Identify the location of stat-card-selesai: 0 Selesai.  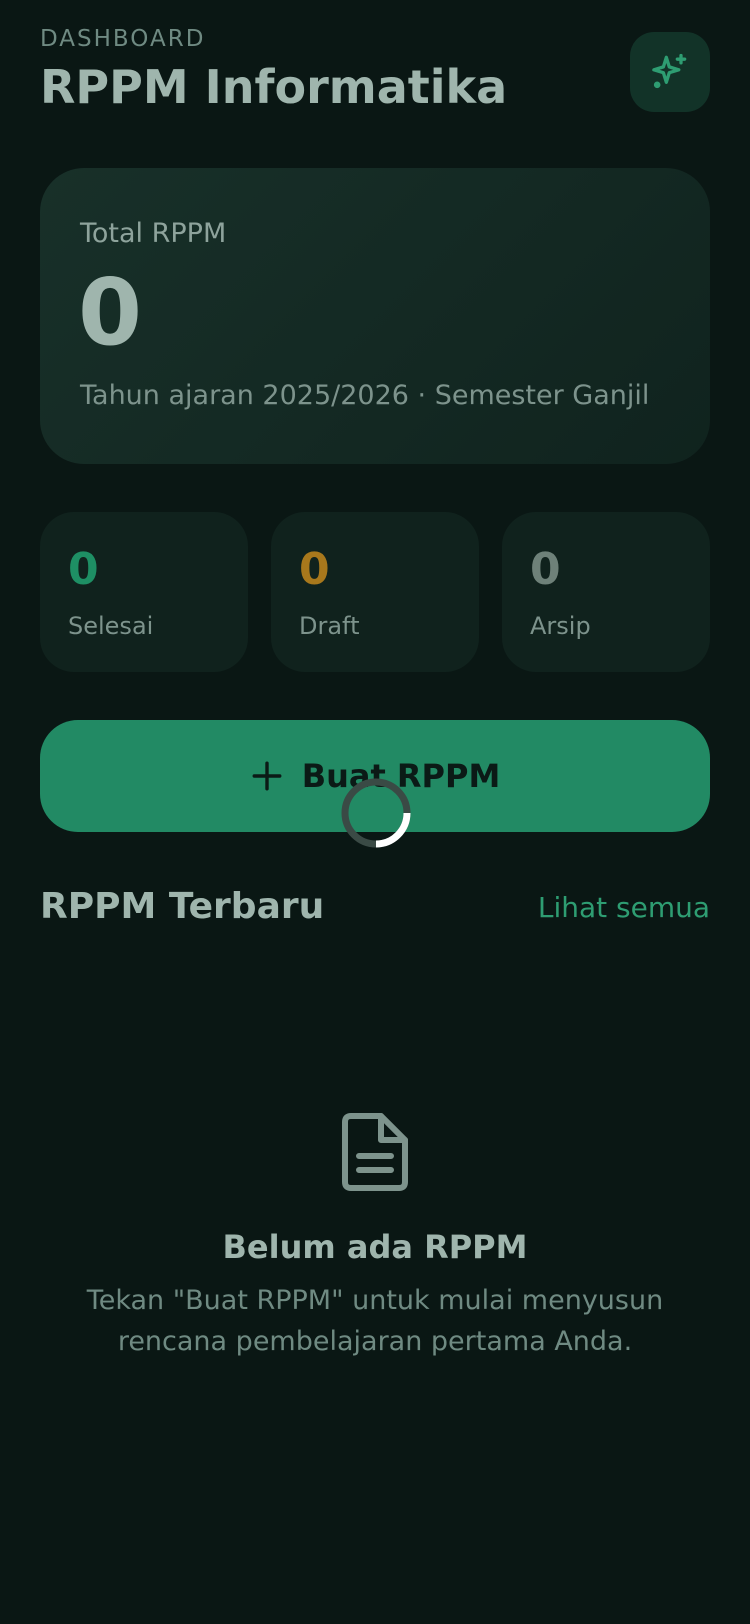
(144, 592).